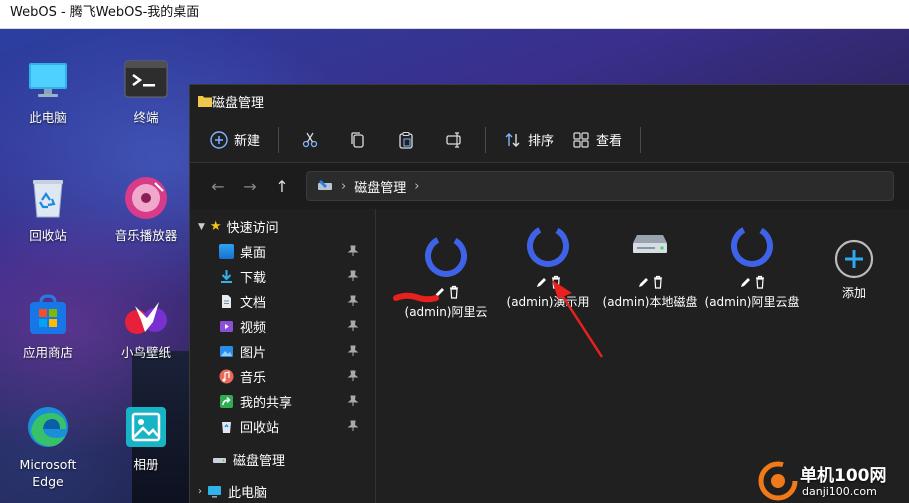 This screenshot has height=503, width=909. What do you see at coordinates (279, 139) in the screenshot?
I see `toolbar-divider` at bounding box center [279, 139].